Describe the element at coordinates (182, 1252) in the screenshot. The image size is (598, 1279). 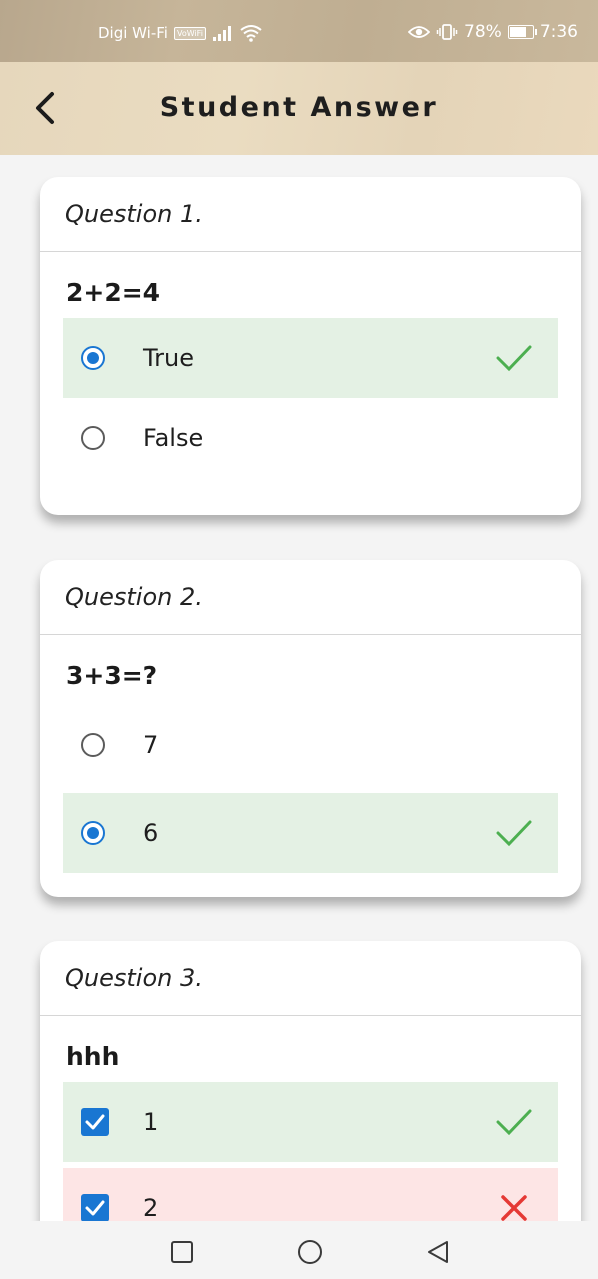
I see `square-icon` at that location.